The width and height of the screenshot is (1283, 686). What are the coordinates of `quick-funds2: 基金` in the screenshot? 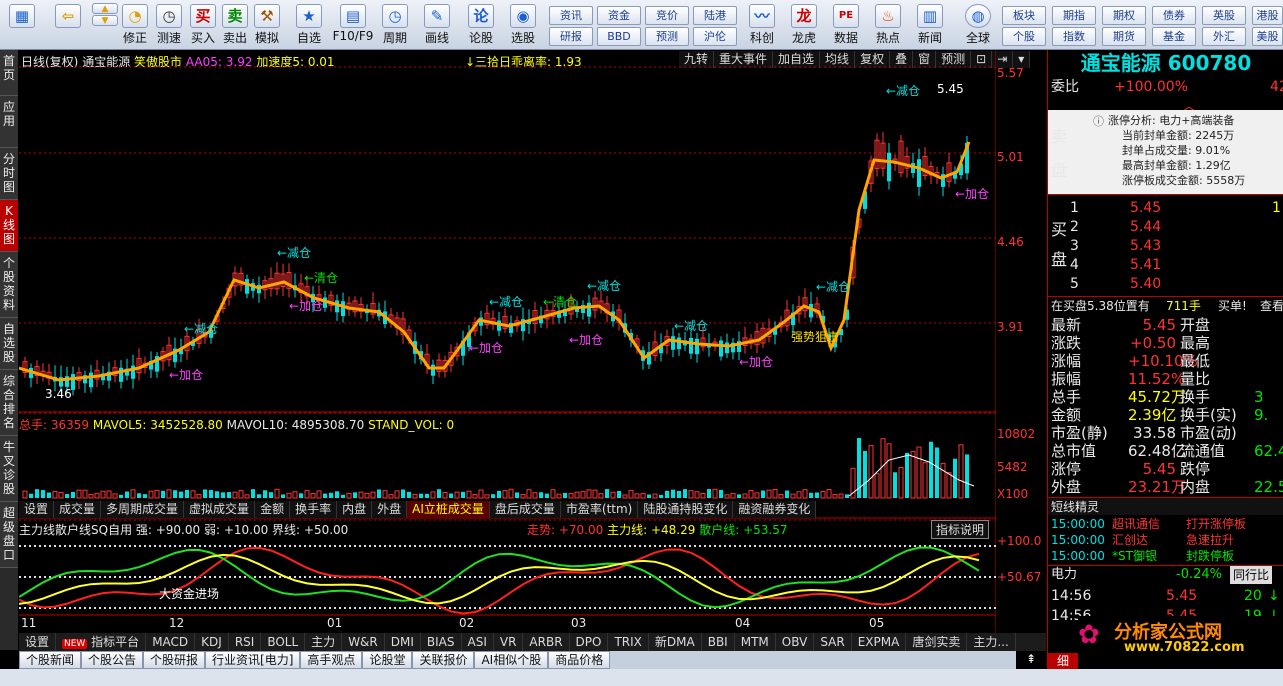 It's located at (1174, 36).